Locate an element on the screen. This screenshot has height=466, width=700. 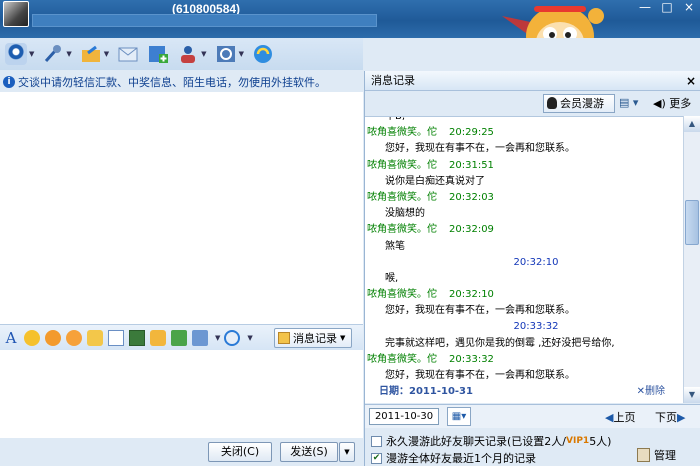
close-button: 关闭(C) is located at coordinates (240, 452).